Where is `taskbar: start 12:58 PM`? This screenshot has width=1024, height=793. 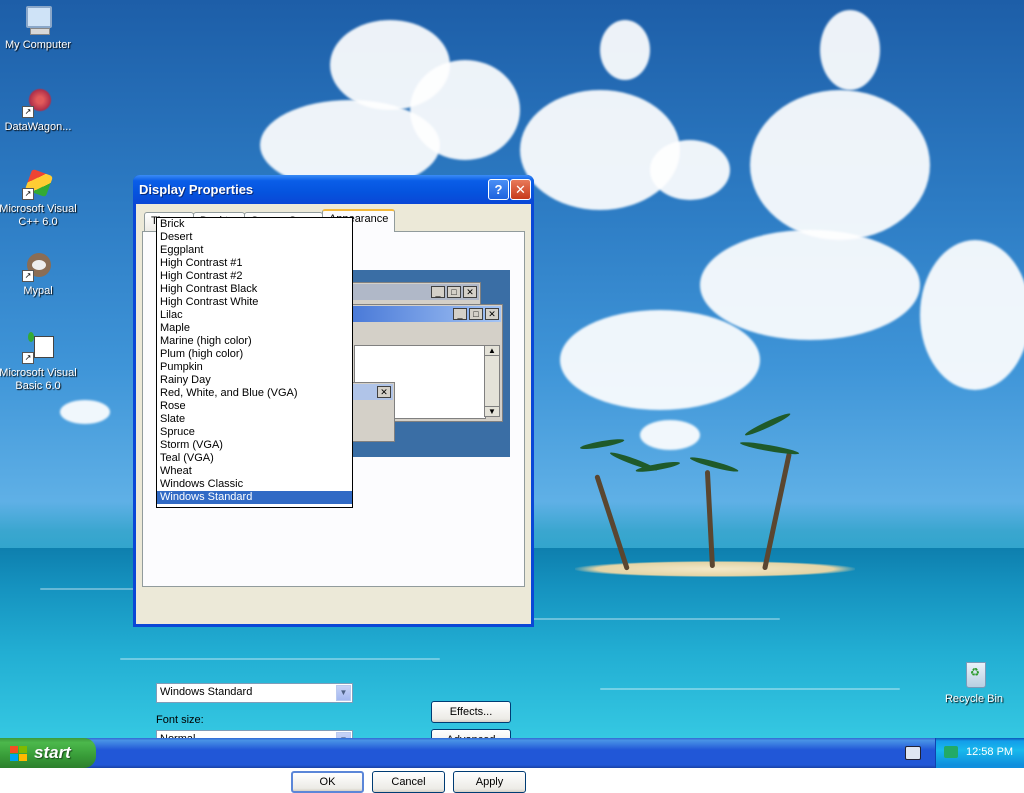
taskbar: start 12:58 PM is located at coordinates (512, 753).